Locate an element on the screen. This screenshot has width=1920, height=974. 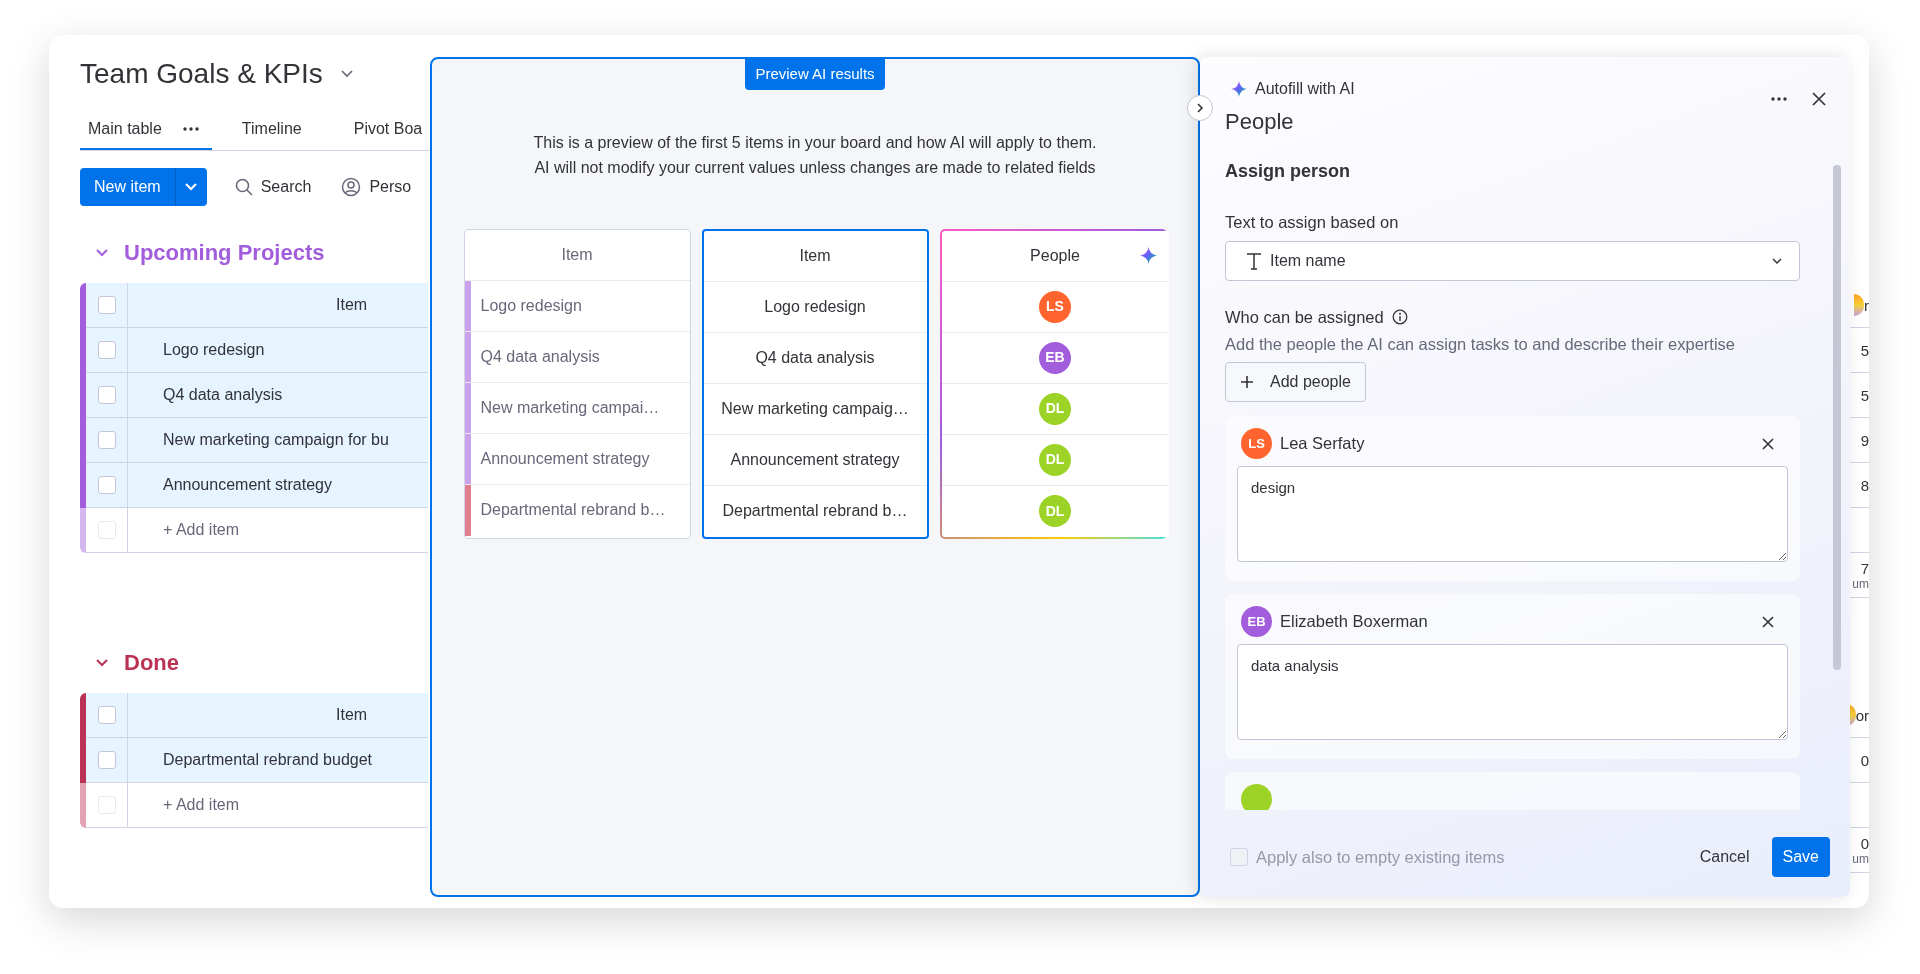
hint-text: Add the people the AI can assign tasks to and describe their expertise is located at coordinates (1480, 344).